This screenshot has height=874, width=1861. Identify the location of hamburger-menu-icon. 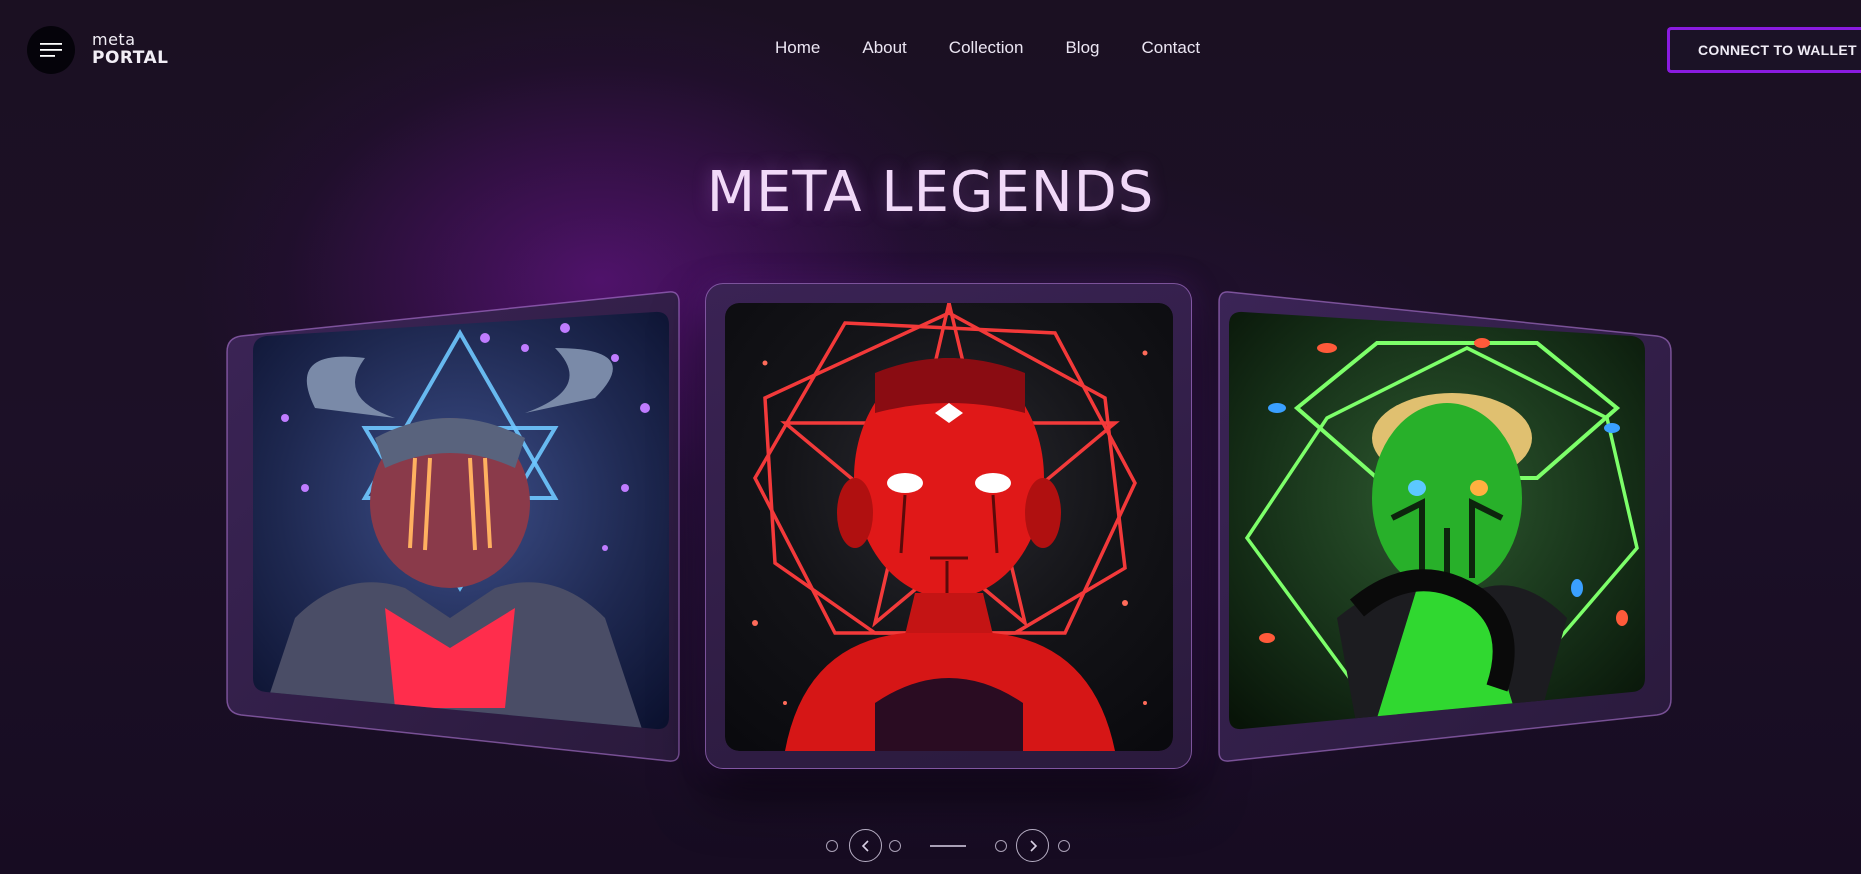
(51, 50).